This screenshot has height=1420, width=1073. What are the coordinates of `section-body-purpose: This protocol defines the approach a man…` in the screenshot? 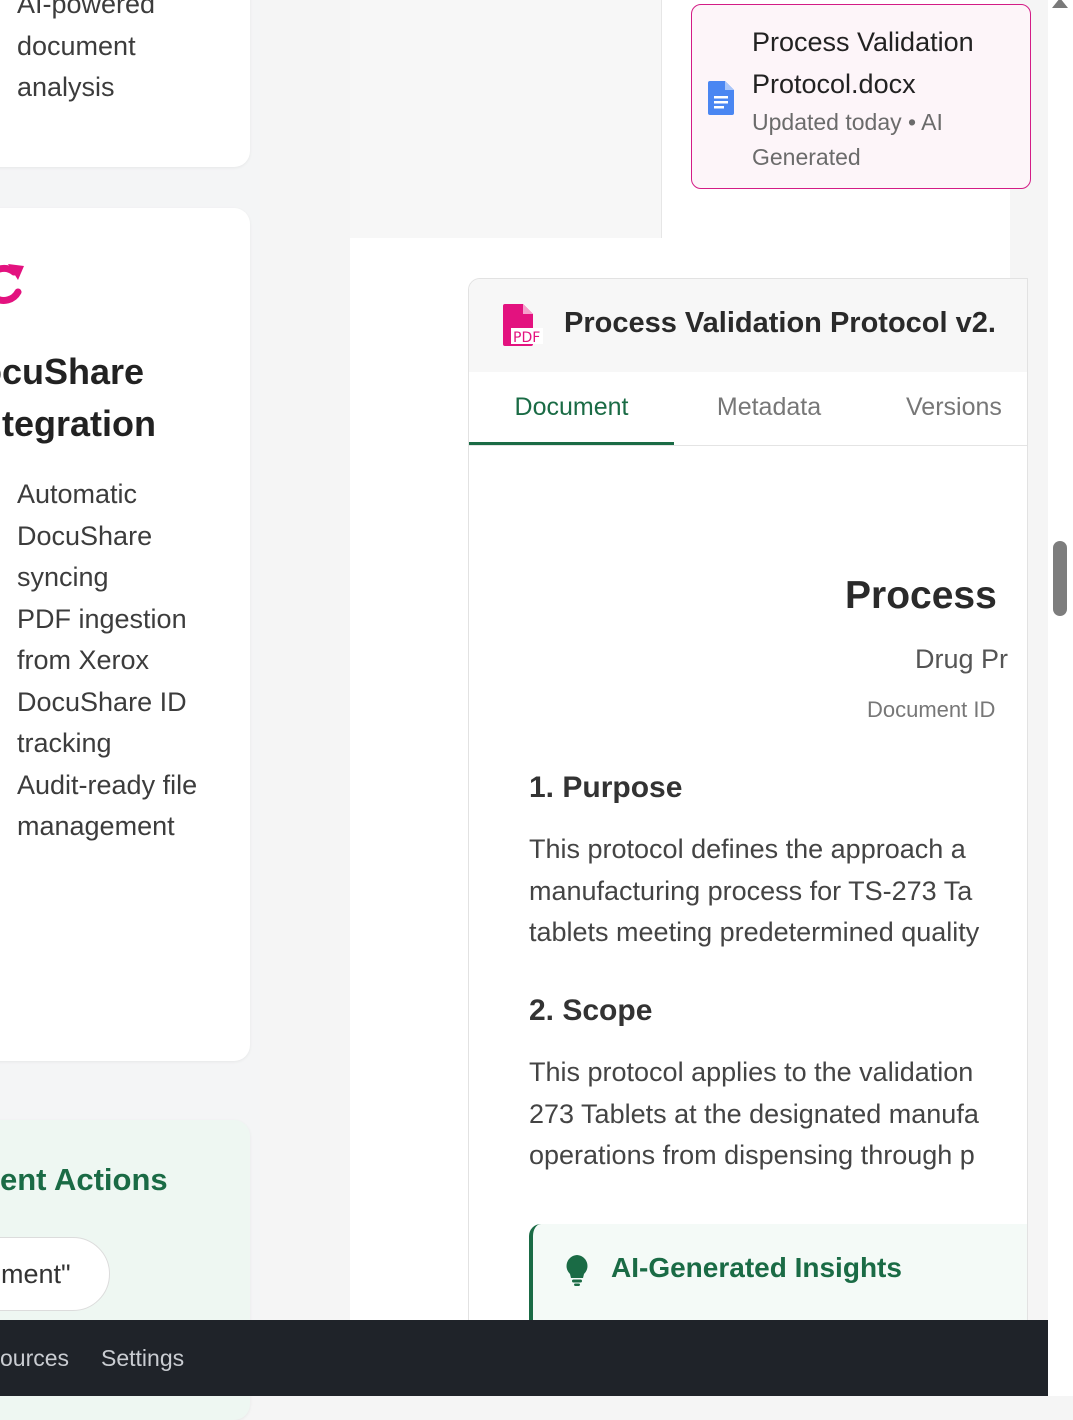 It's located at (754, 890).